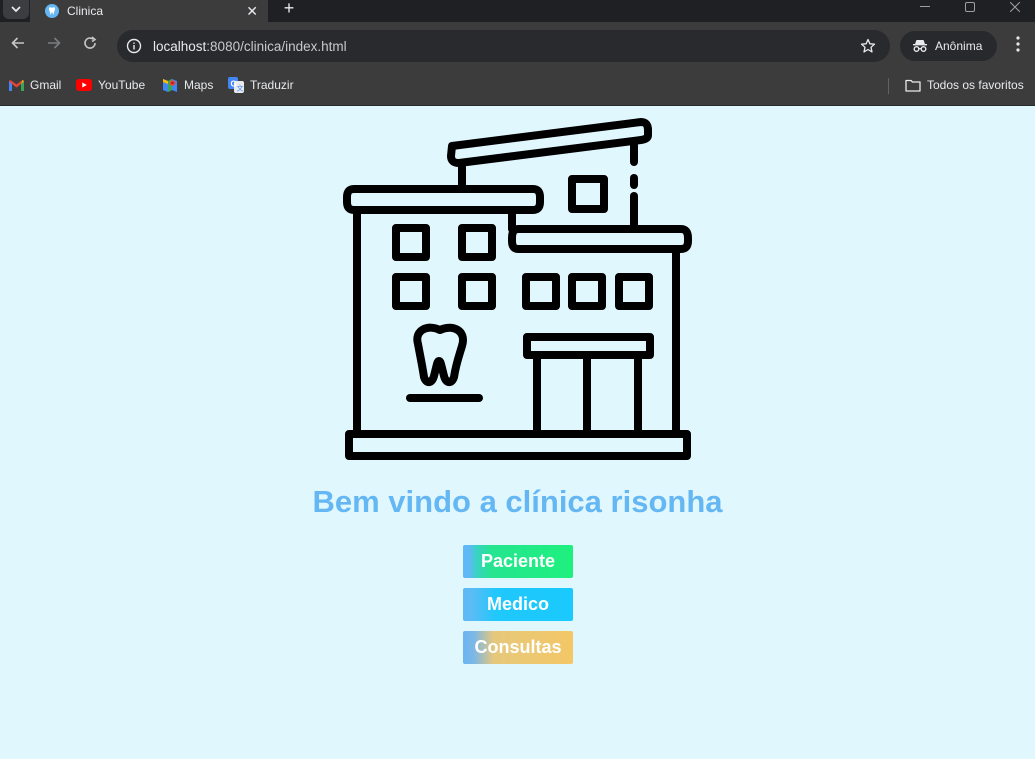  What do you see at coordinates (518, 561) in the screenshot?
I see `paciente-button: Paciente` at bounding box center [518, 561].